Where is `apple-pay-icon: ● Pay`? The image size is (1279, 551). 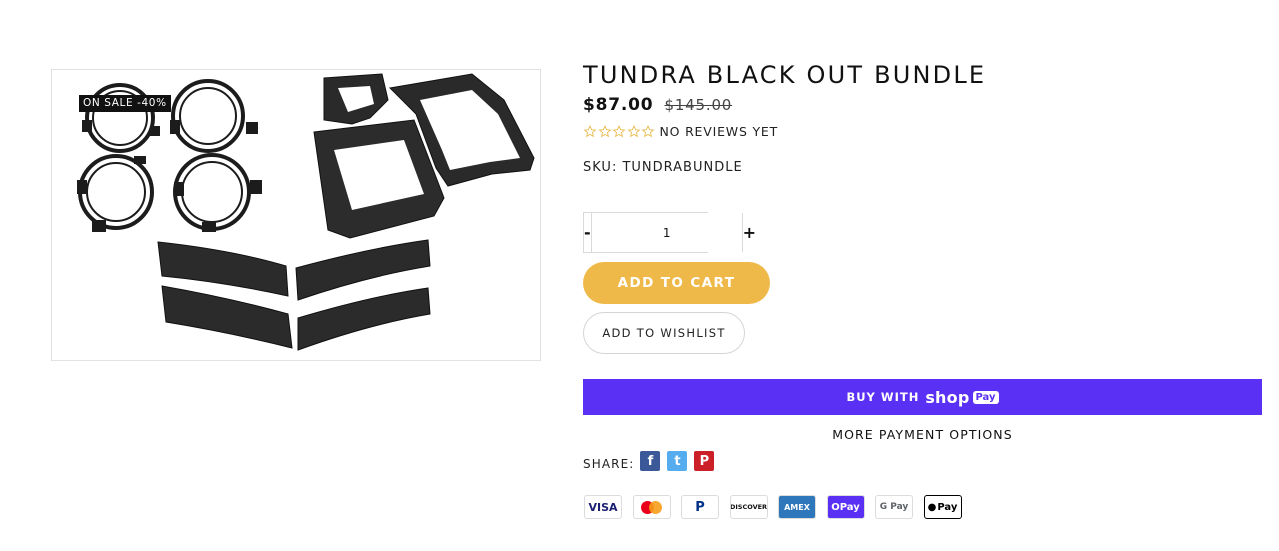 apple-pay-icon: ● Pay is located at coordinates (942, 507).